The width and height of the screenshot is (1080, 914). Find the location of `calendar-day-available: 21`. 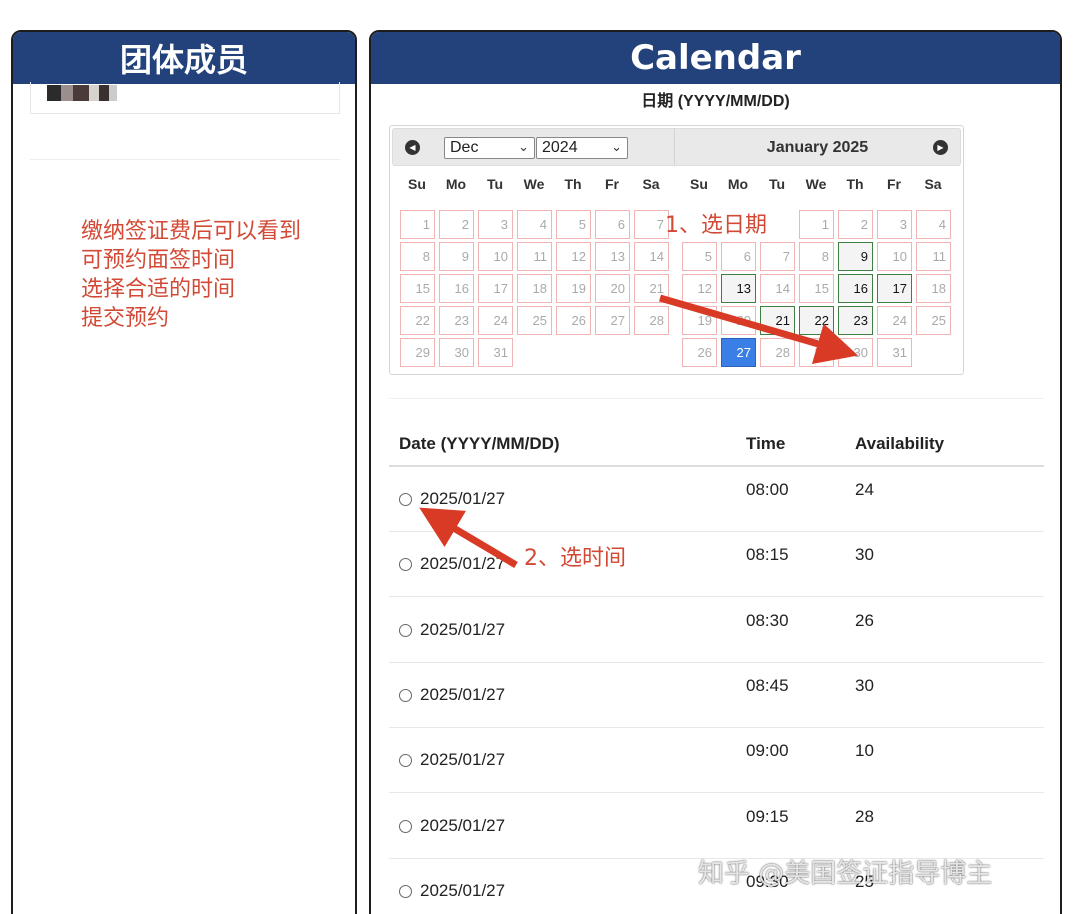

calendar-day-available: 21 is located at coordinates (777, 320).